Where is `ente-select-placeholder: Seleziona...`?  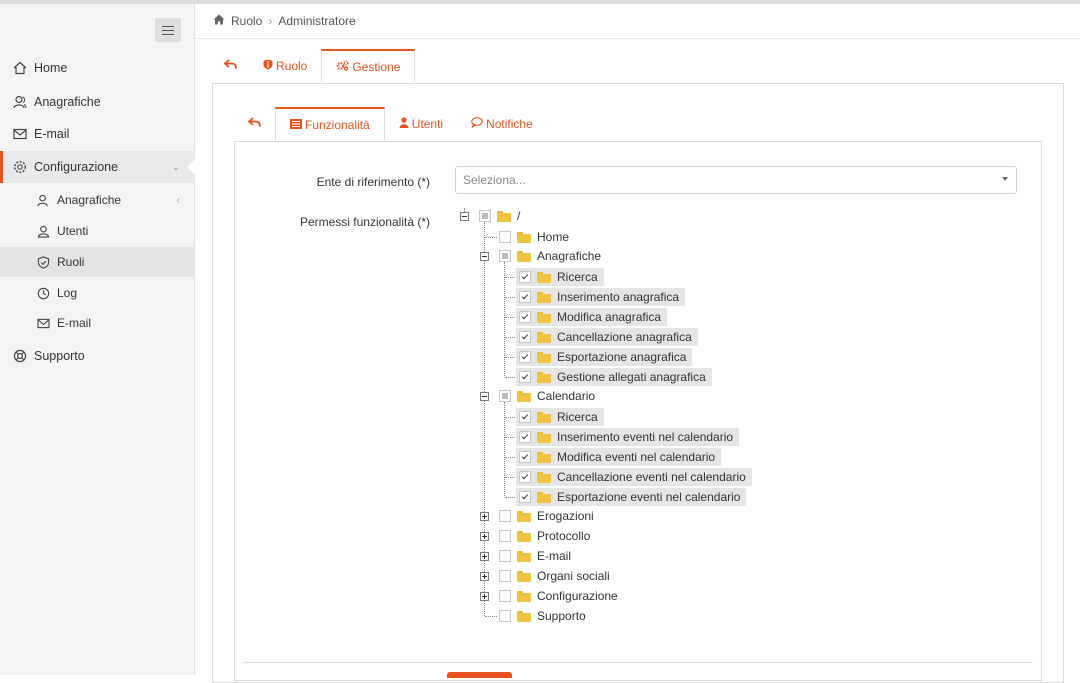 ente-select-placeholder: Seleziona... is located at coordinates (494, 180).